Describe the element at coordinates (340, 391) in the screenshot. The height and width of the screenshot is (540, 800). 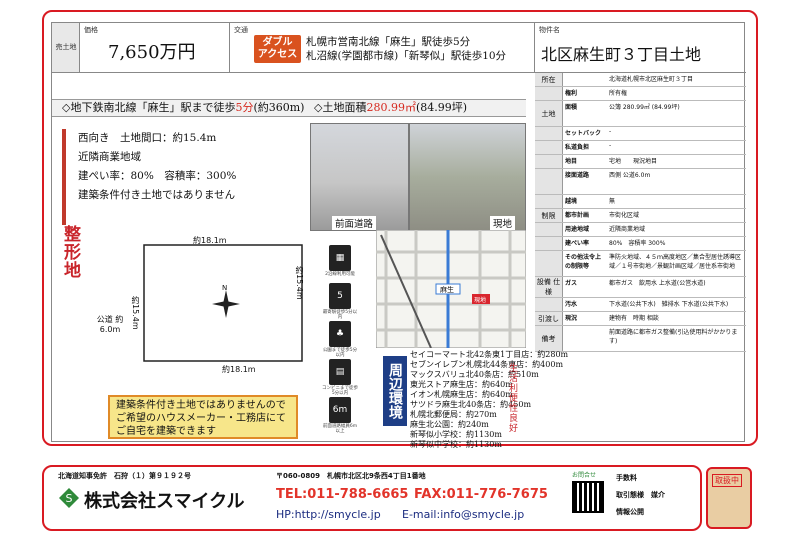
I see `store-icon-text: コンビニまで徒歩5分以内` at that location.